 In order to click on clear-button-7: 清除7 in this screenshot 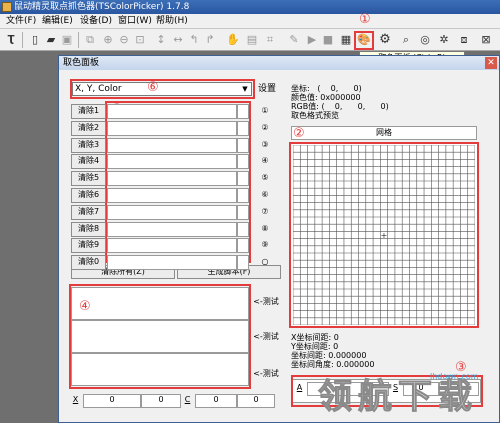, I will do `click(88, 212)`.